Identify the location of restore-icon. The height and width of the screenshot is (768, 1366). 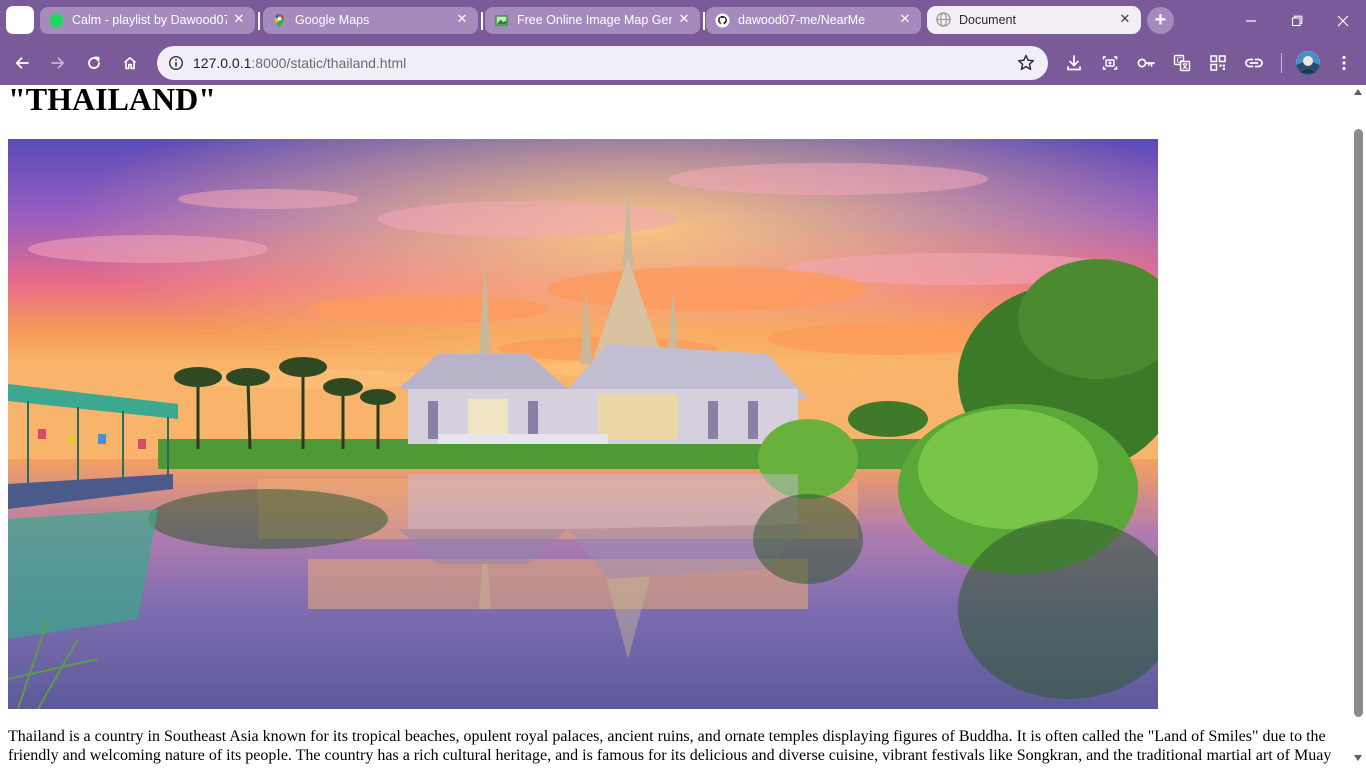
(1297, 20).